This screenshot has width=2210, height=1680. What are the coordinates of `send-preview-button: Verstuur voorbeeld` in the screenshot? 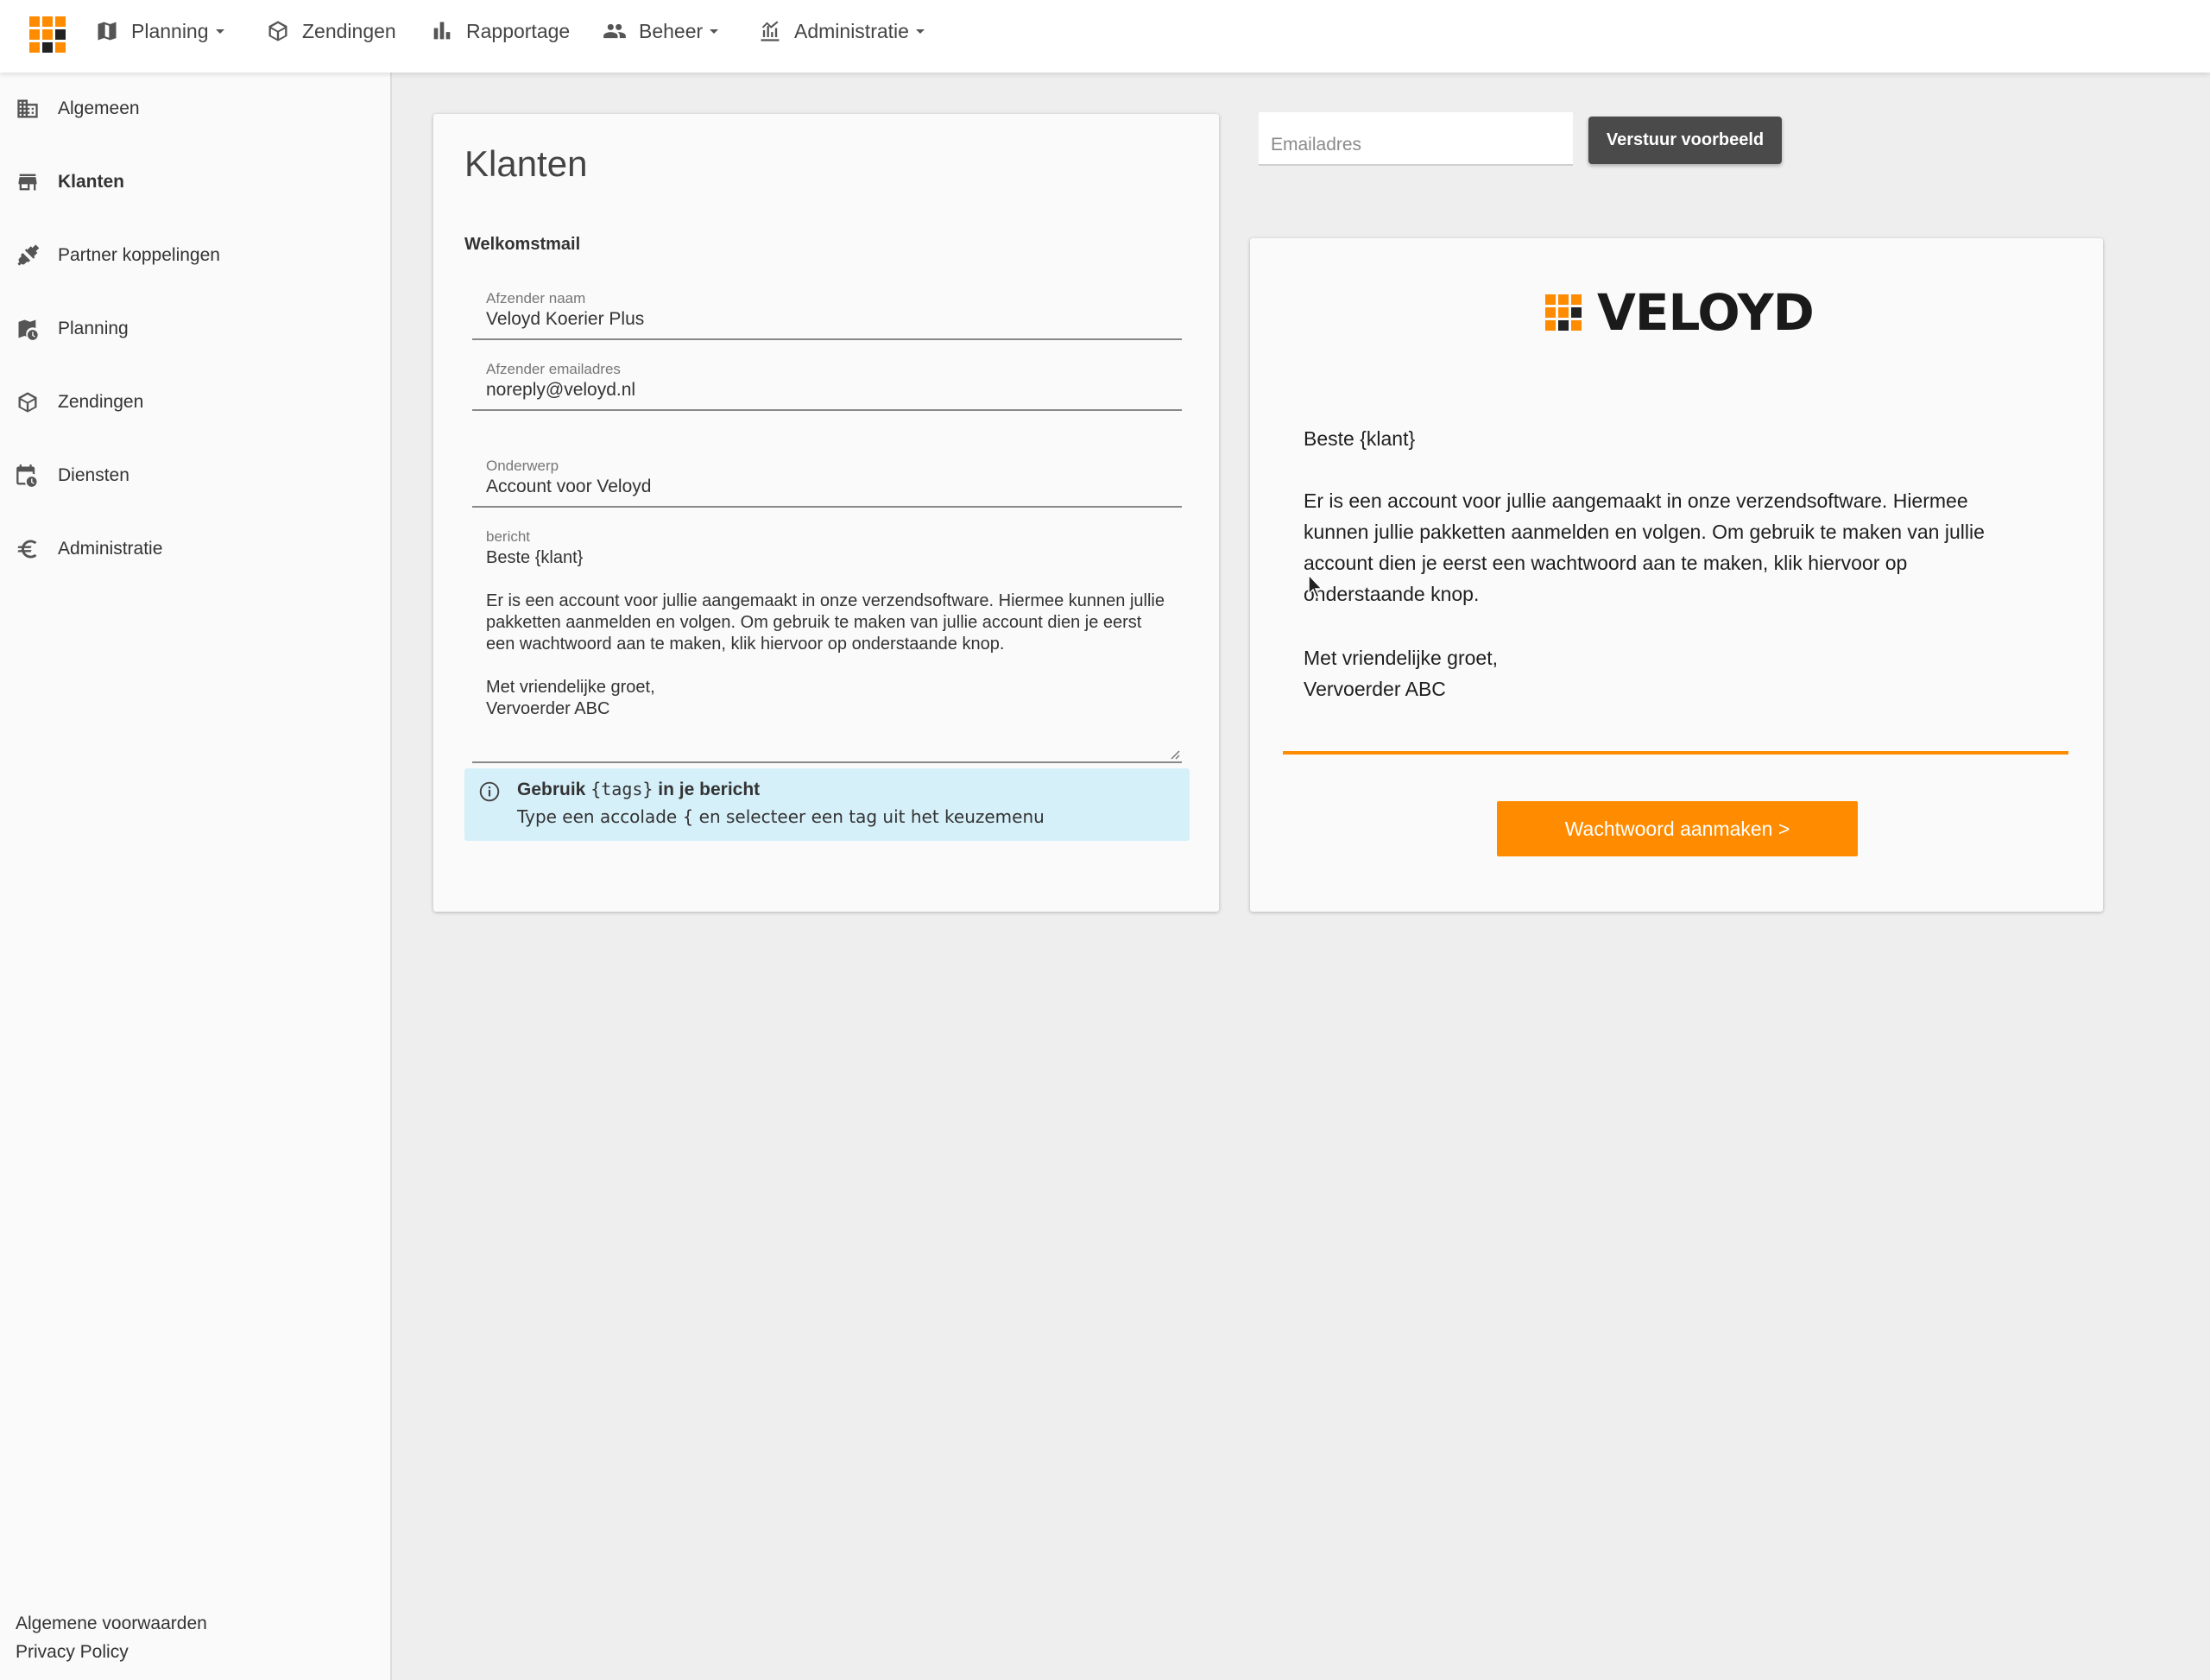 It's located at (1685, 140).